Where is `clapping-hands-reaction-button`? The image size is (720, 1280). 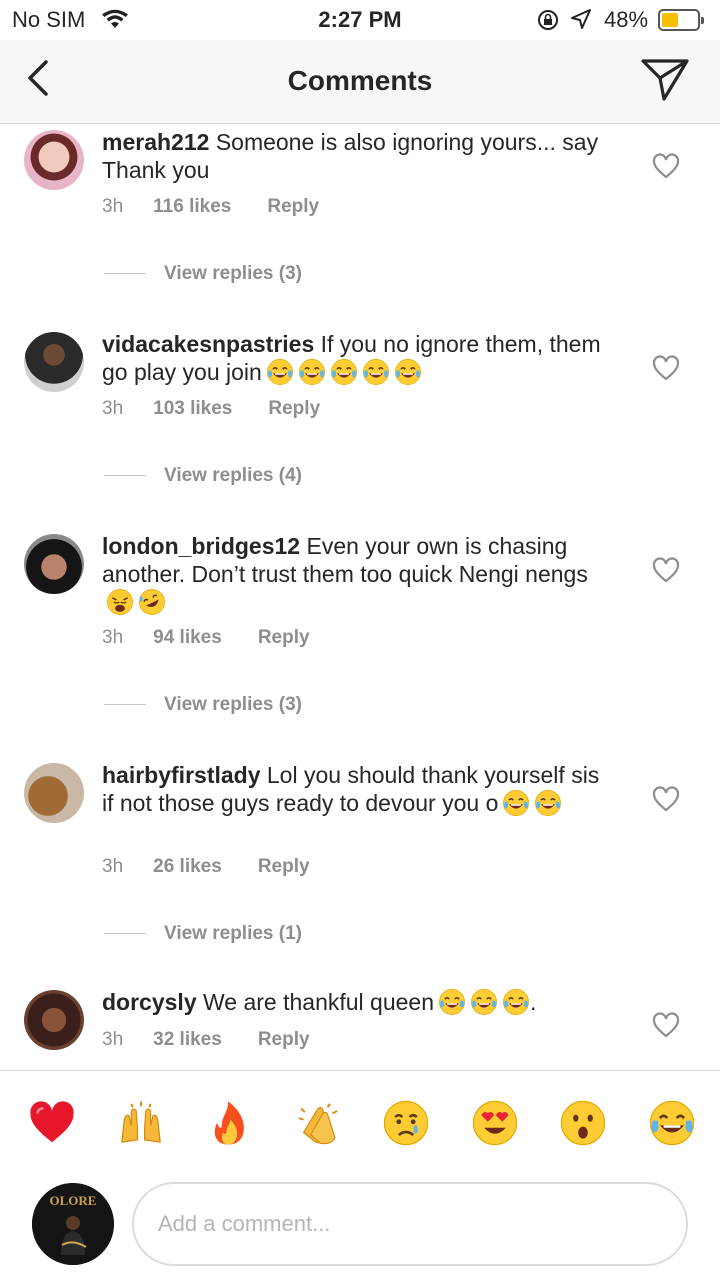 clapping-hands-reaction-button is located at coordinates (318, 1123).